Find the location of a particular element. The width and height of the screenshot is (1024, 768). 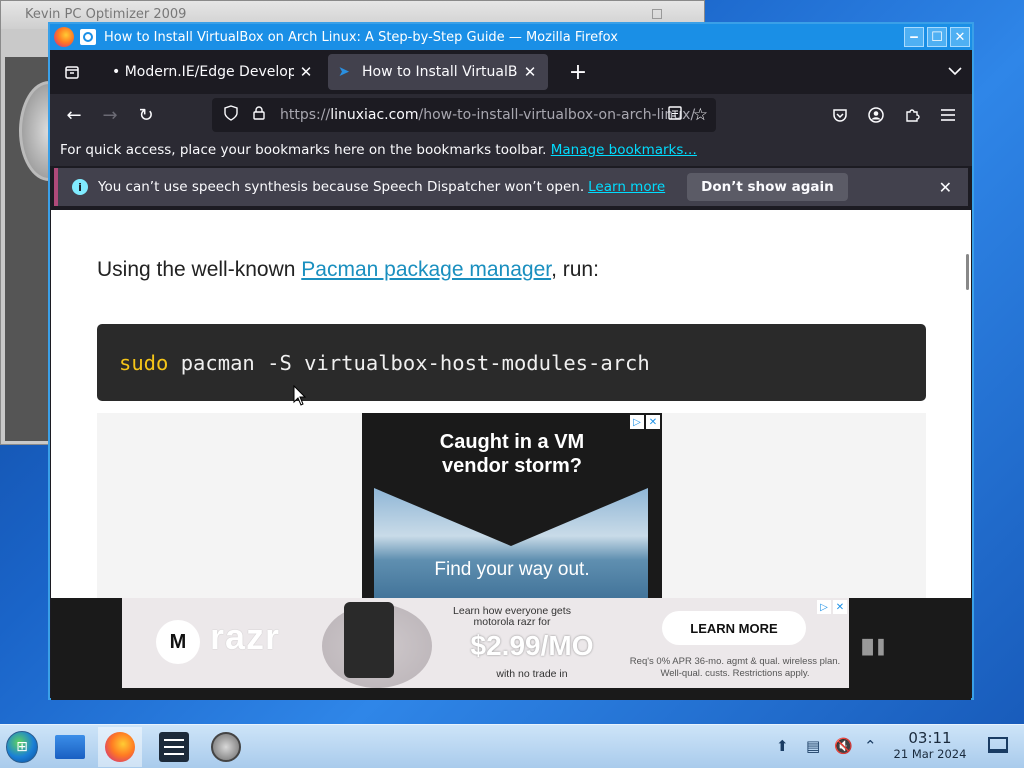

gauge-icon is located at coordinates (226, 747).